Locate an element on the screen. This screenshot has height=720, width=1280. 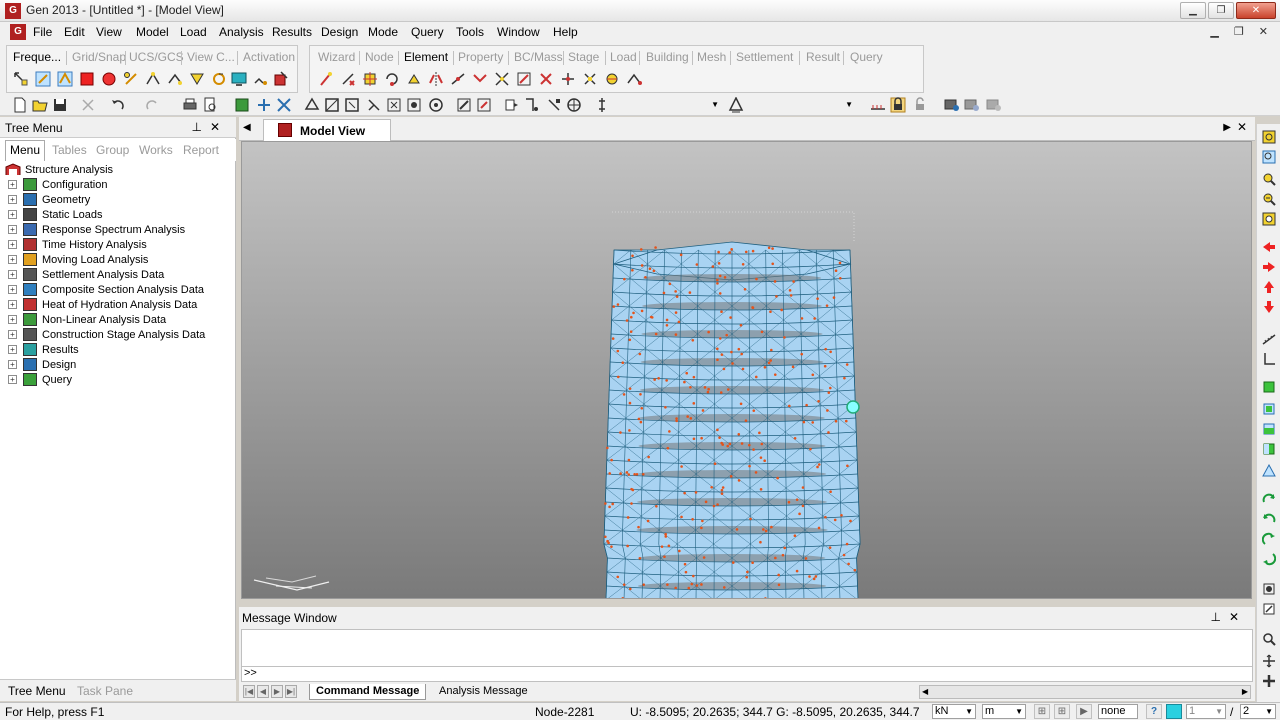
select-window-icon is located at coordinates (43, 79).